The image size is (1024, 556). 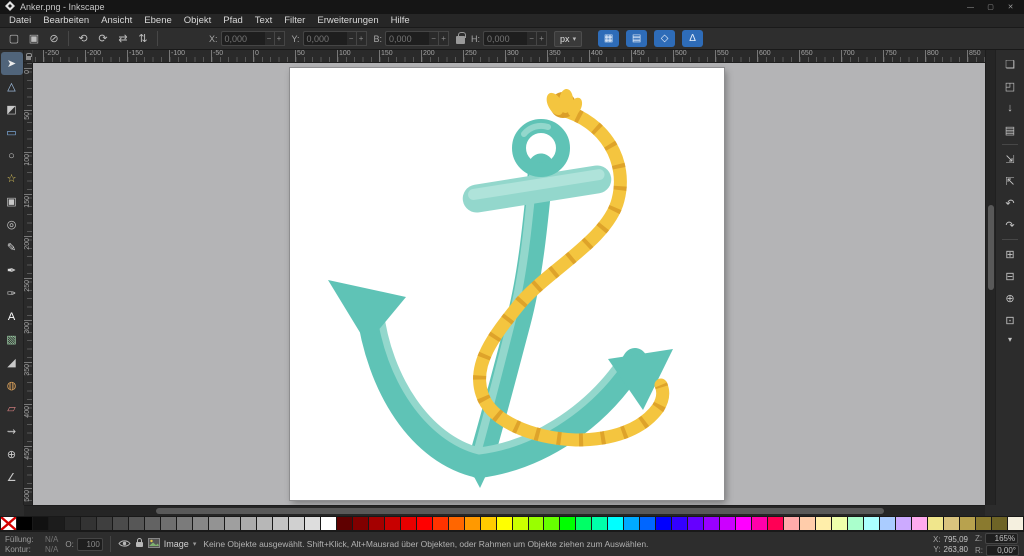 What do you see at coordinates (1010, 86) in the screenshot?
I see `document-open-button: ◰` at bounding box center [1010, 86].